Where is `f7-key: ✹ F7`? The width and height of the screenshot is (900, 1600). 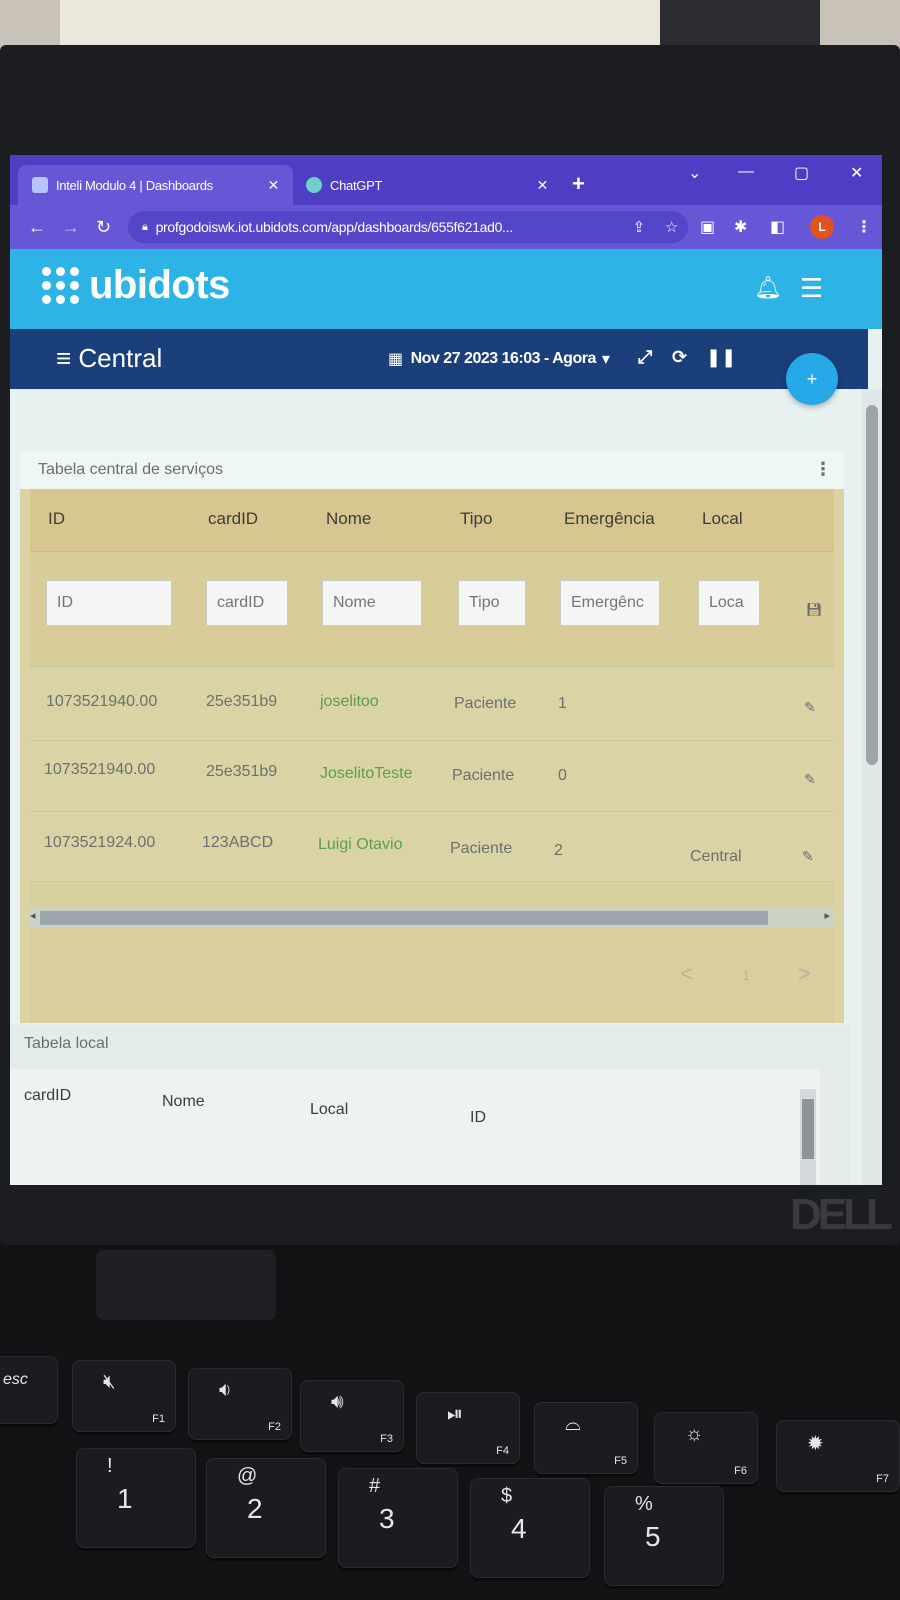
f7-key: ✹ F7 is located at coordinates (838, 1456).